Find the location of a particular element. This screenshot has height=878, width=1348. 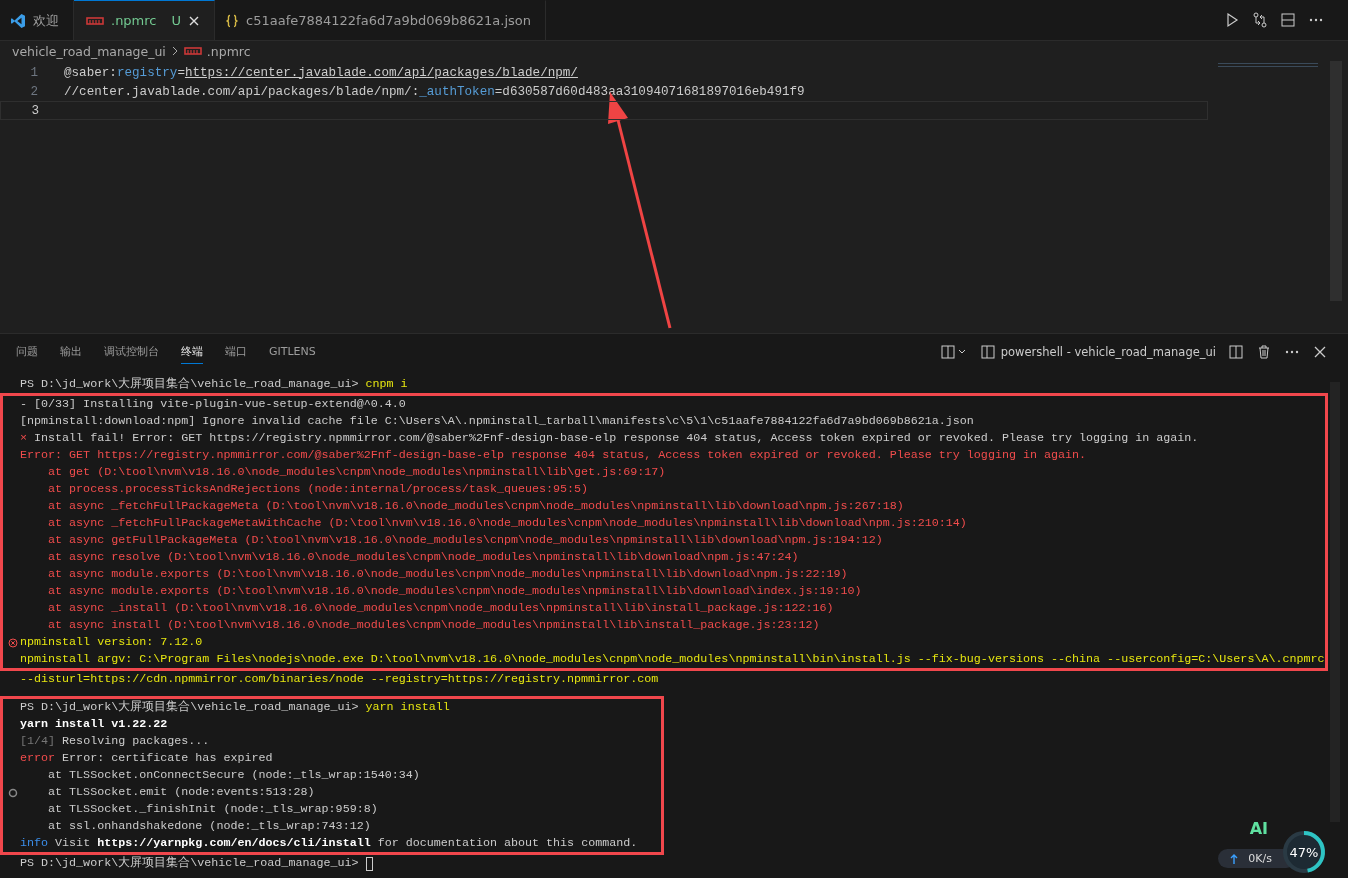

terminal-line: × Install fail! Error: GET https://registry.npmmirror.com/@saber%2Fnf-design-base-elp response 404 status, Access token expired or revoked. Please try logging in again. is located at coordinates (609, 438).